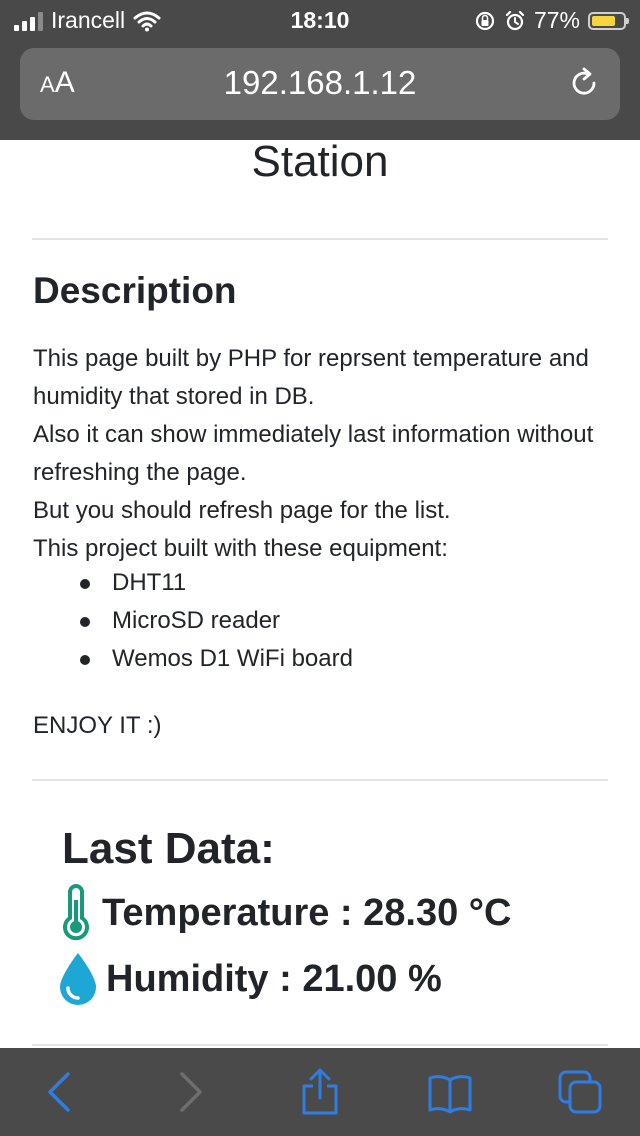 This screenshot has width=640, height=1136. Describe the element at coordinates (580, 1092) in the screenshot. I see `tabs-icon` at that location.